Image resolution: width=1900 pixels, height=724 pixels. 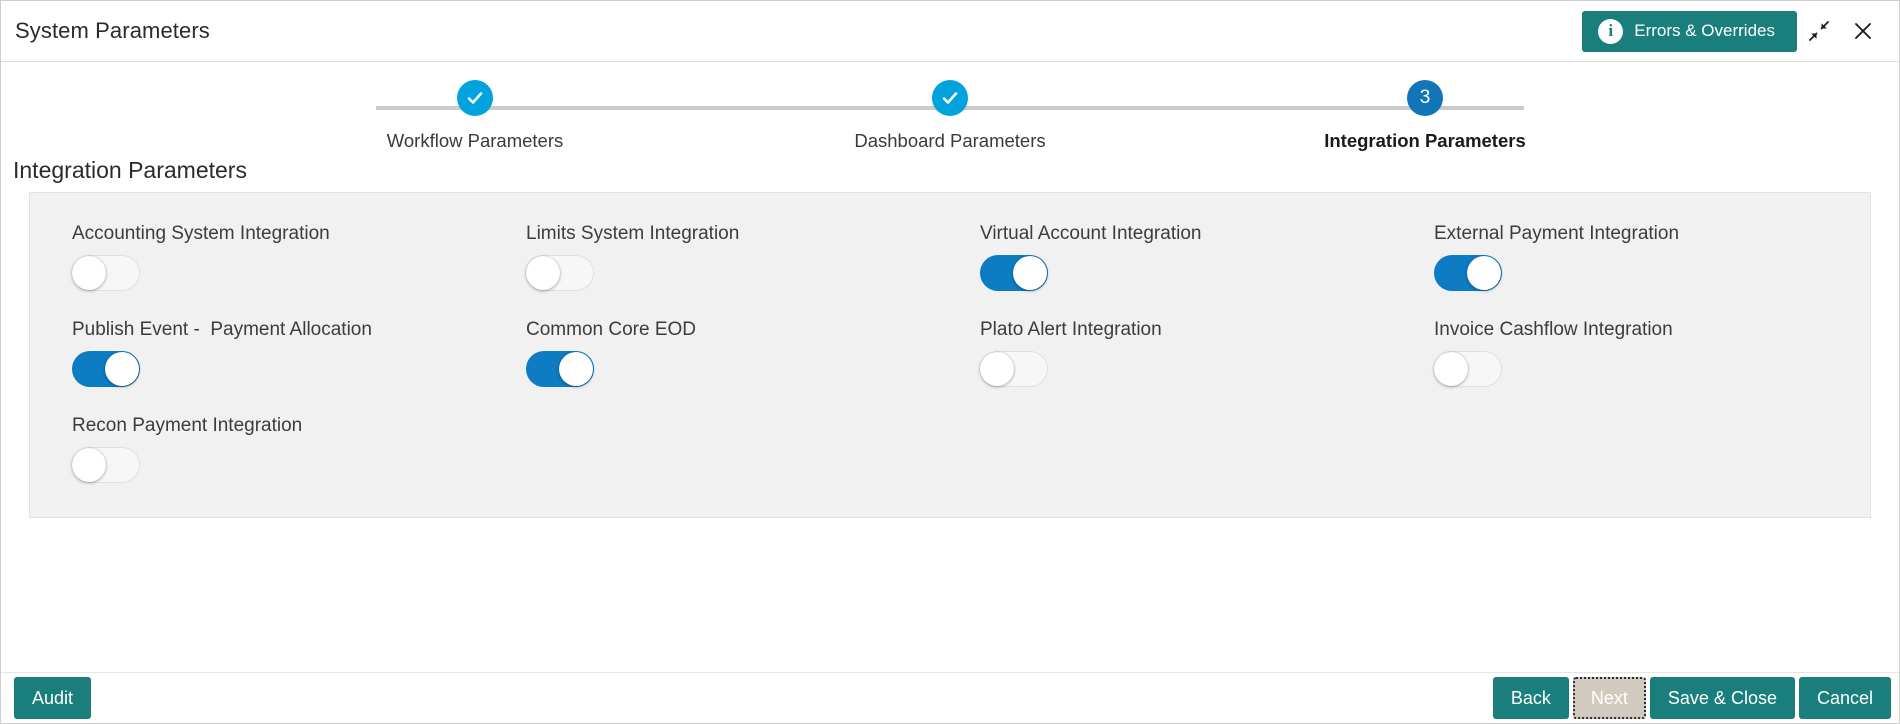 I want to click on toggle-field-label: Publish Event - Payment Allocation, so click(x=222, y=329).